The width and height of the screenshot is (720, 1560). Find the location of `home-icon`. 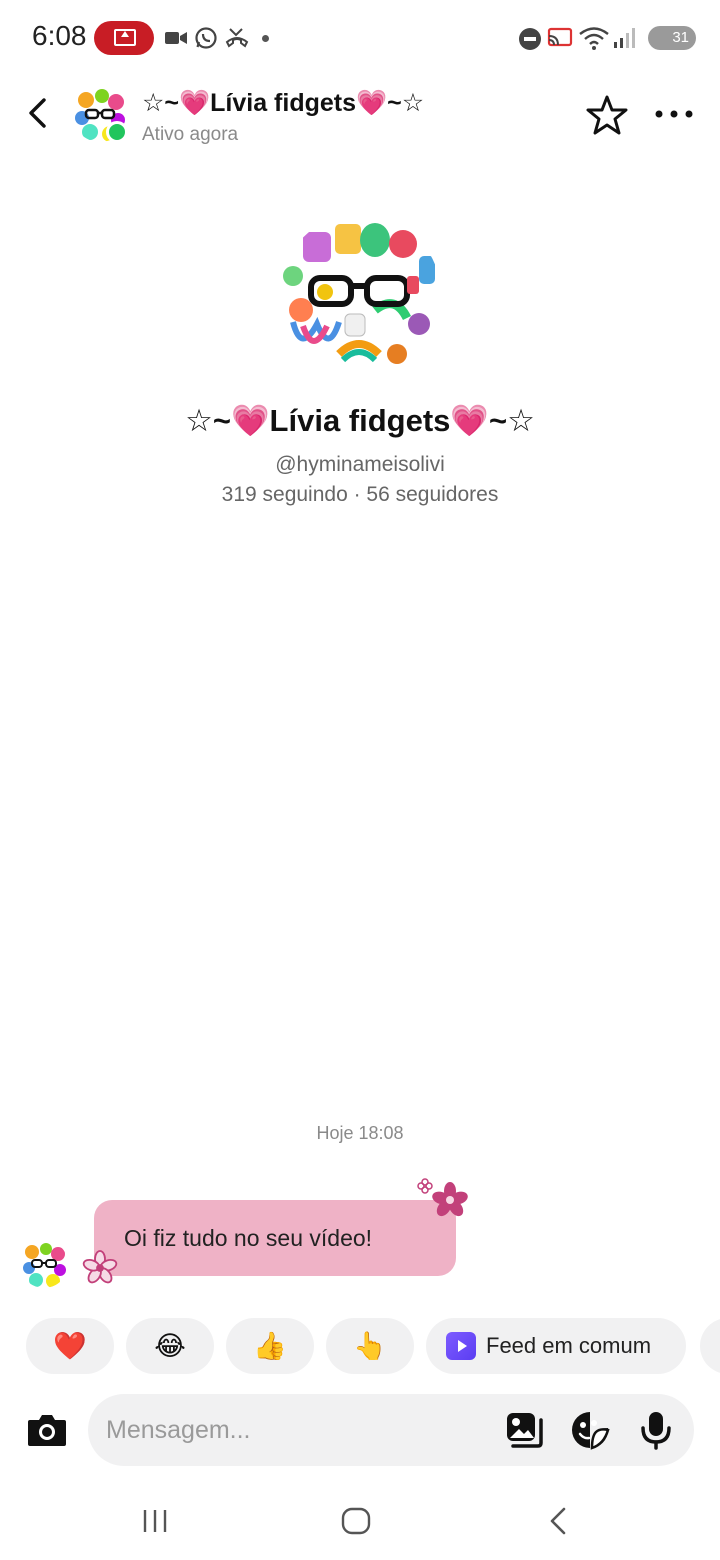

home-icon is located at coordinates (356, 1521).